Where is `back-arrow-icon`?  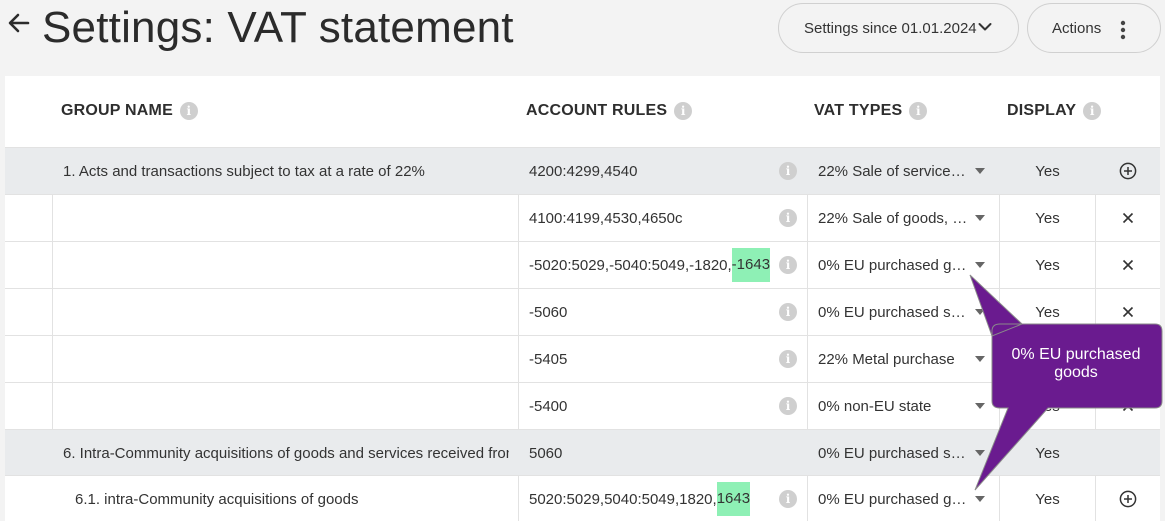
back-arrow-icon is located at coordinates (19, 23).